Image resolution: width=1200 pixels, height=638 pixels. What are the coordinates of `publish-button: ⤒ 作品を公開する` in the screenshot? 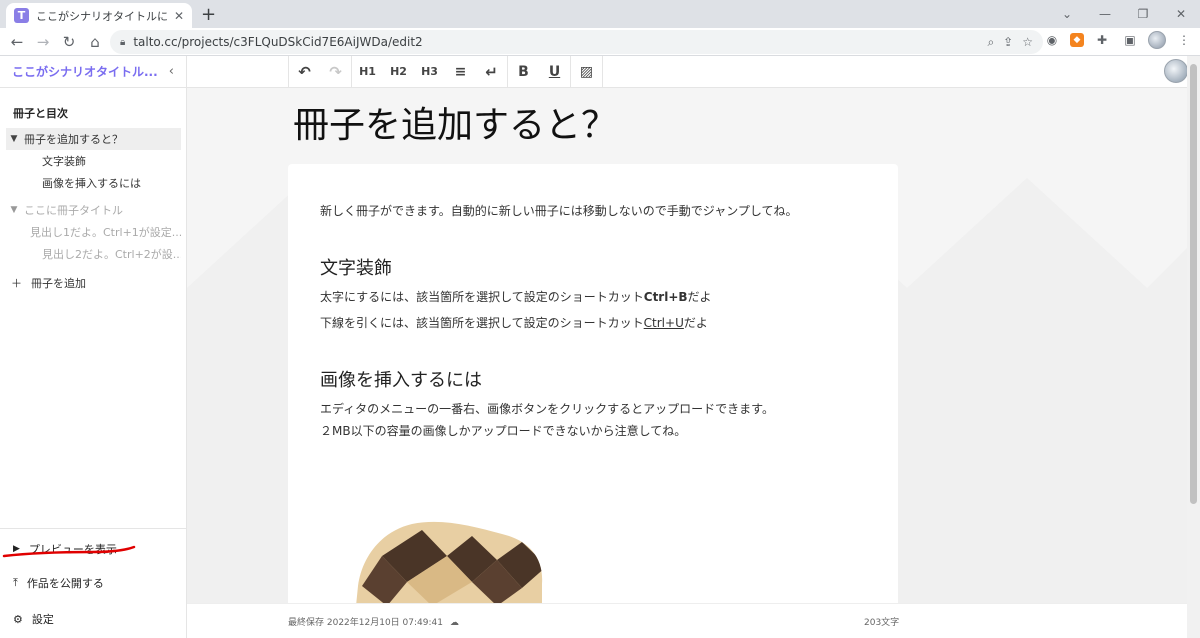 It's located at (58, 583).